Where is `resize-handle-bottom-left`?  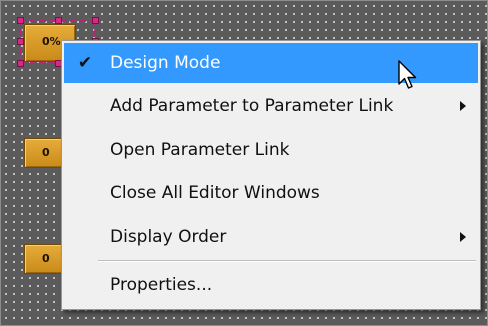
resize-handle-bottom-left is located at coordinates (20, 63).